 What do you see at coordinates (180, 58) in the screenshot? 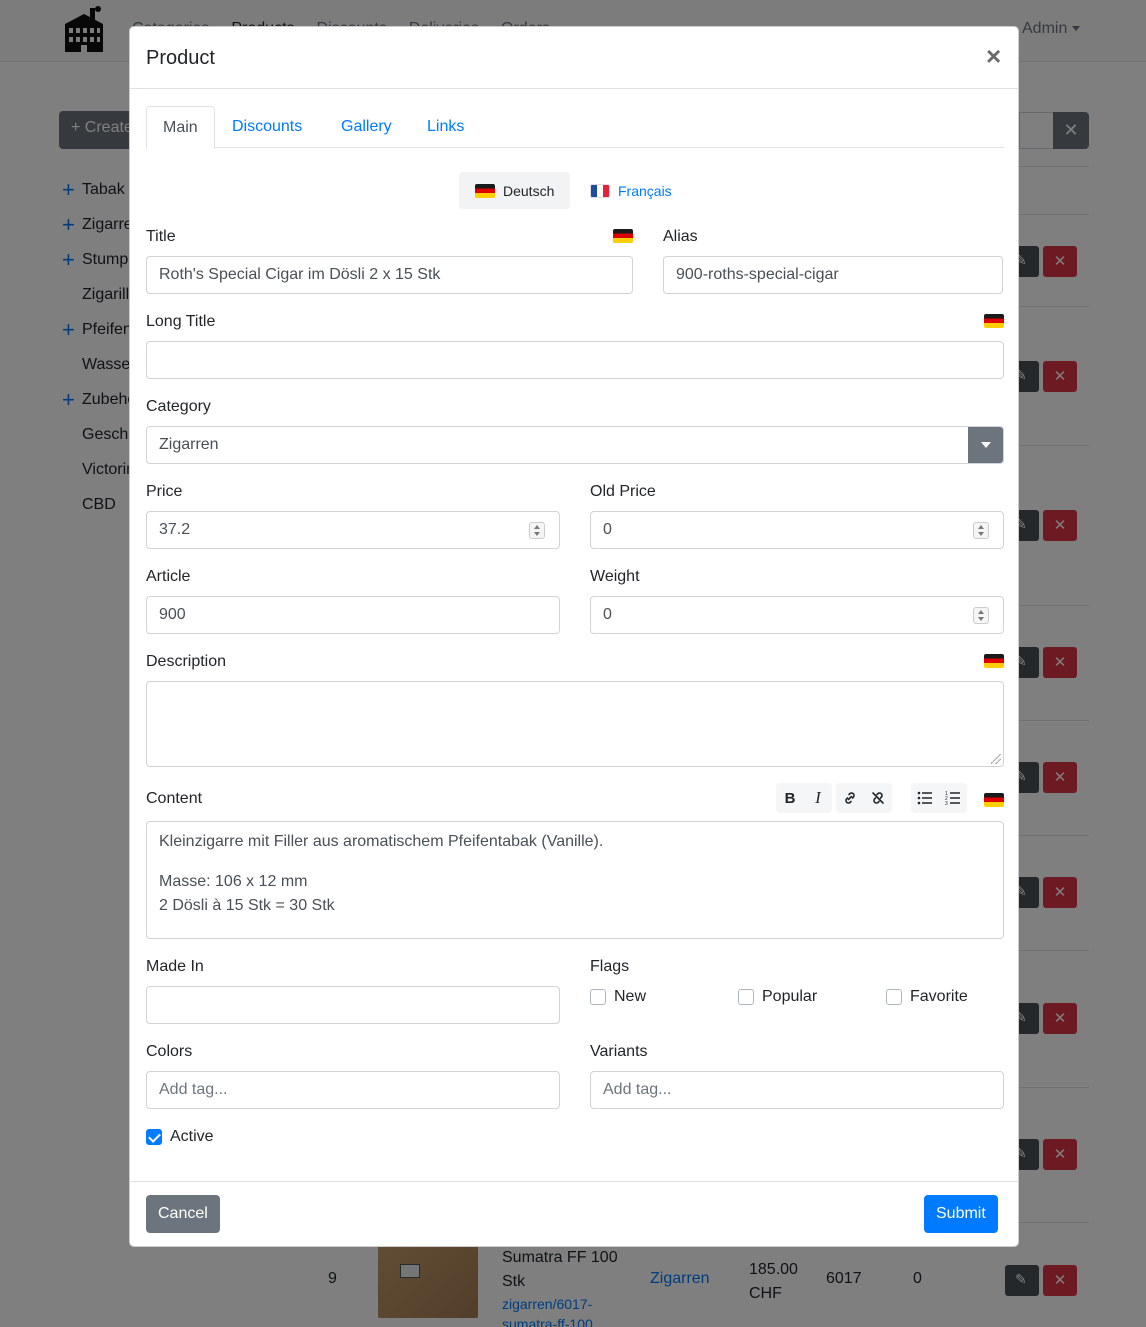
I see `modal-title: Product` at bounding box center [180, 58].